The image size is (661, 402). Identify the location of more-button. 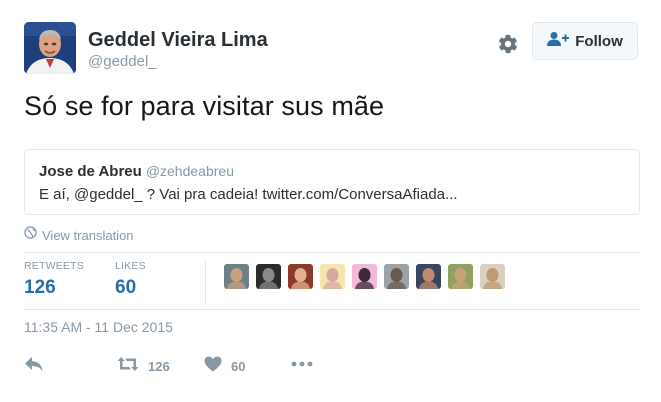
(302, 366).